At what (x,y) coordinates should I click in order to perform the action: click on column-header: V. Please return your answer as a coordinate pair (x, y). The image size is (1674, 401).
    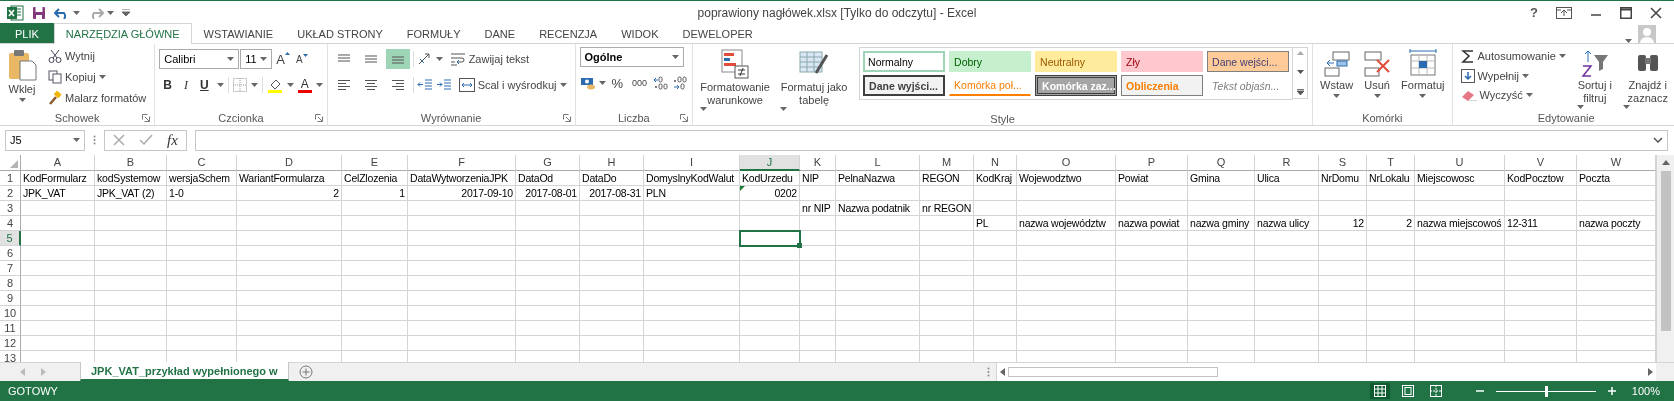
    Looking at the image, I should click on (1541, 163).